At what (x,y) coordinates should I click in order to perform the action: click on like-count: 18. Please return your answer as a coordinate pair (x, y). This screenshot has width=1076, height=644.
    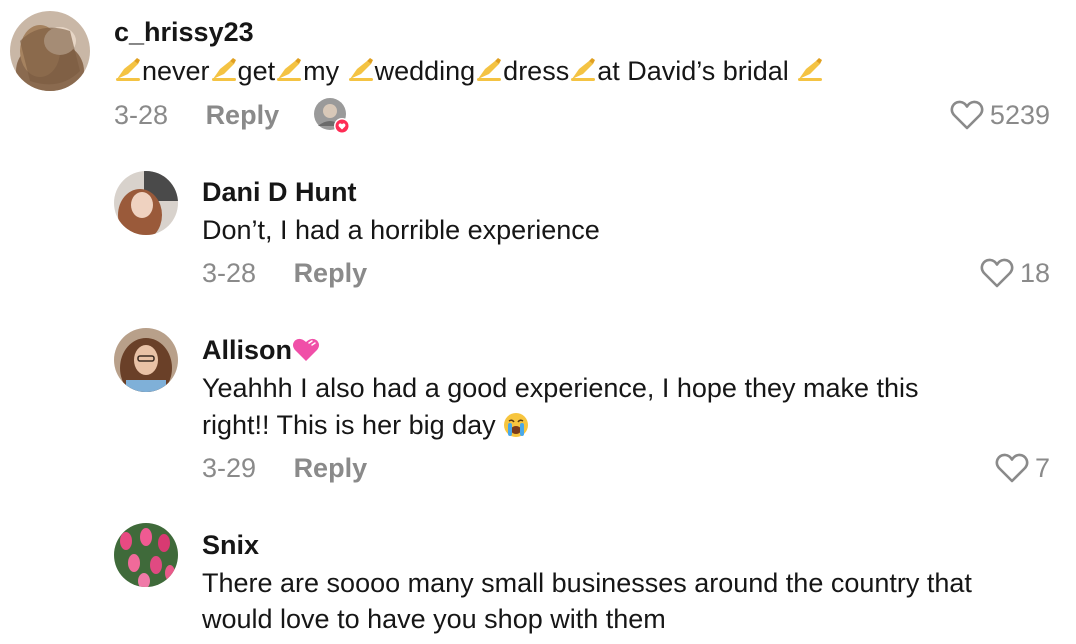
    Looking at the image, I should click on (1034, 273).